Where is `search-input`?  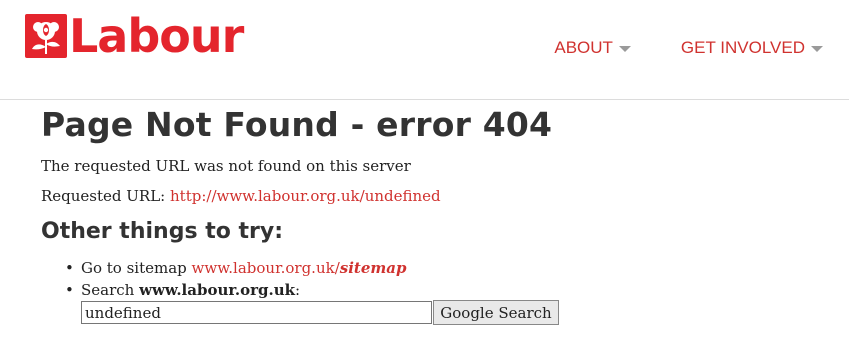 search-input is located at coordinates (256, 312).